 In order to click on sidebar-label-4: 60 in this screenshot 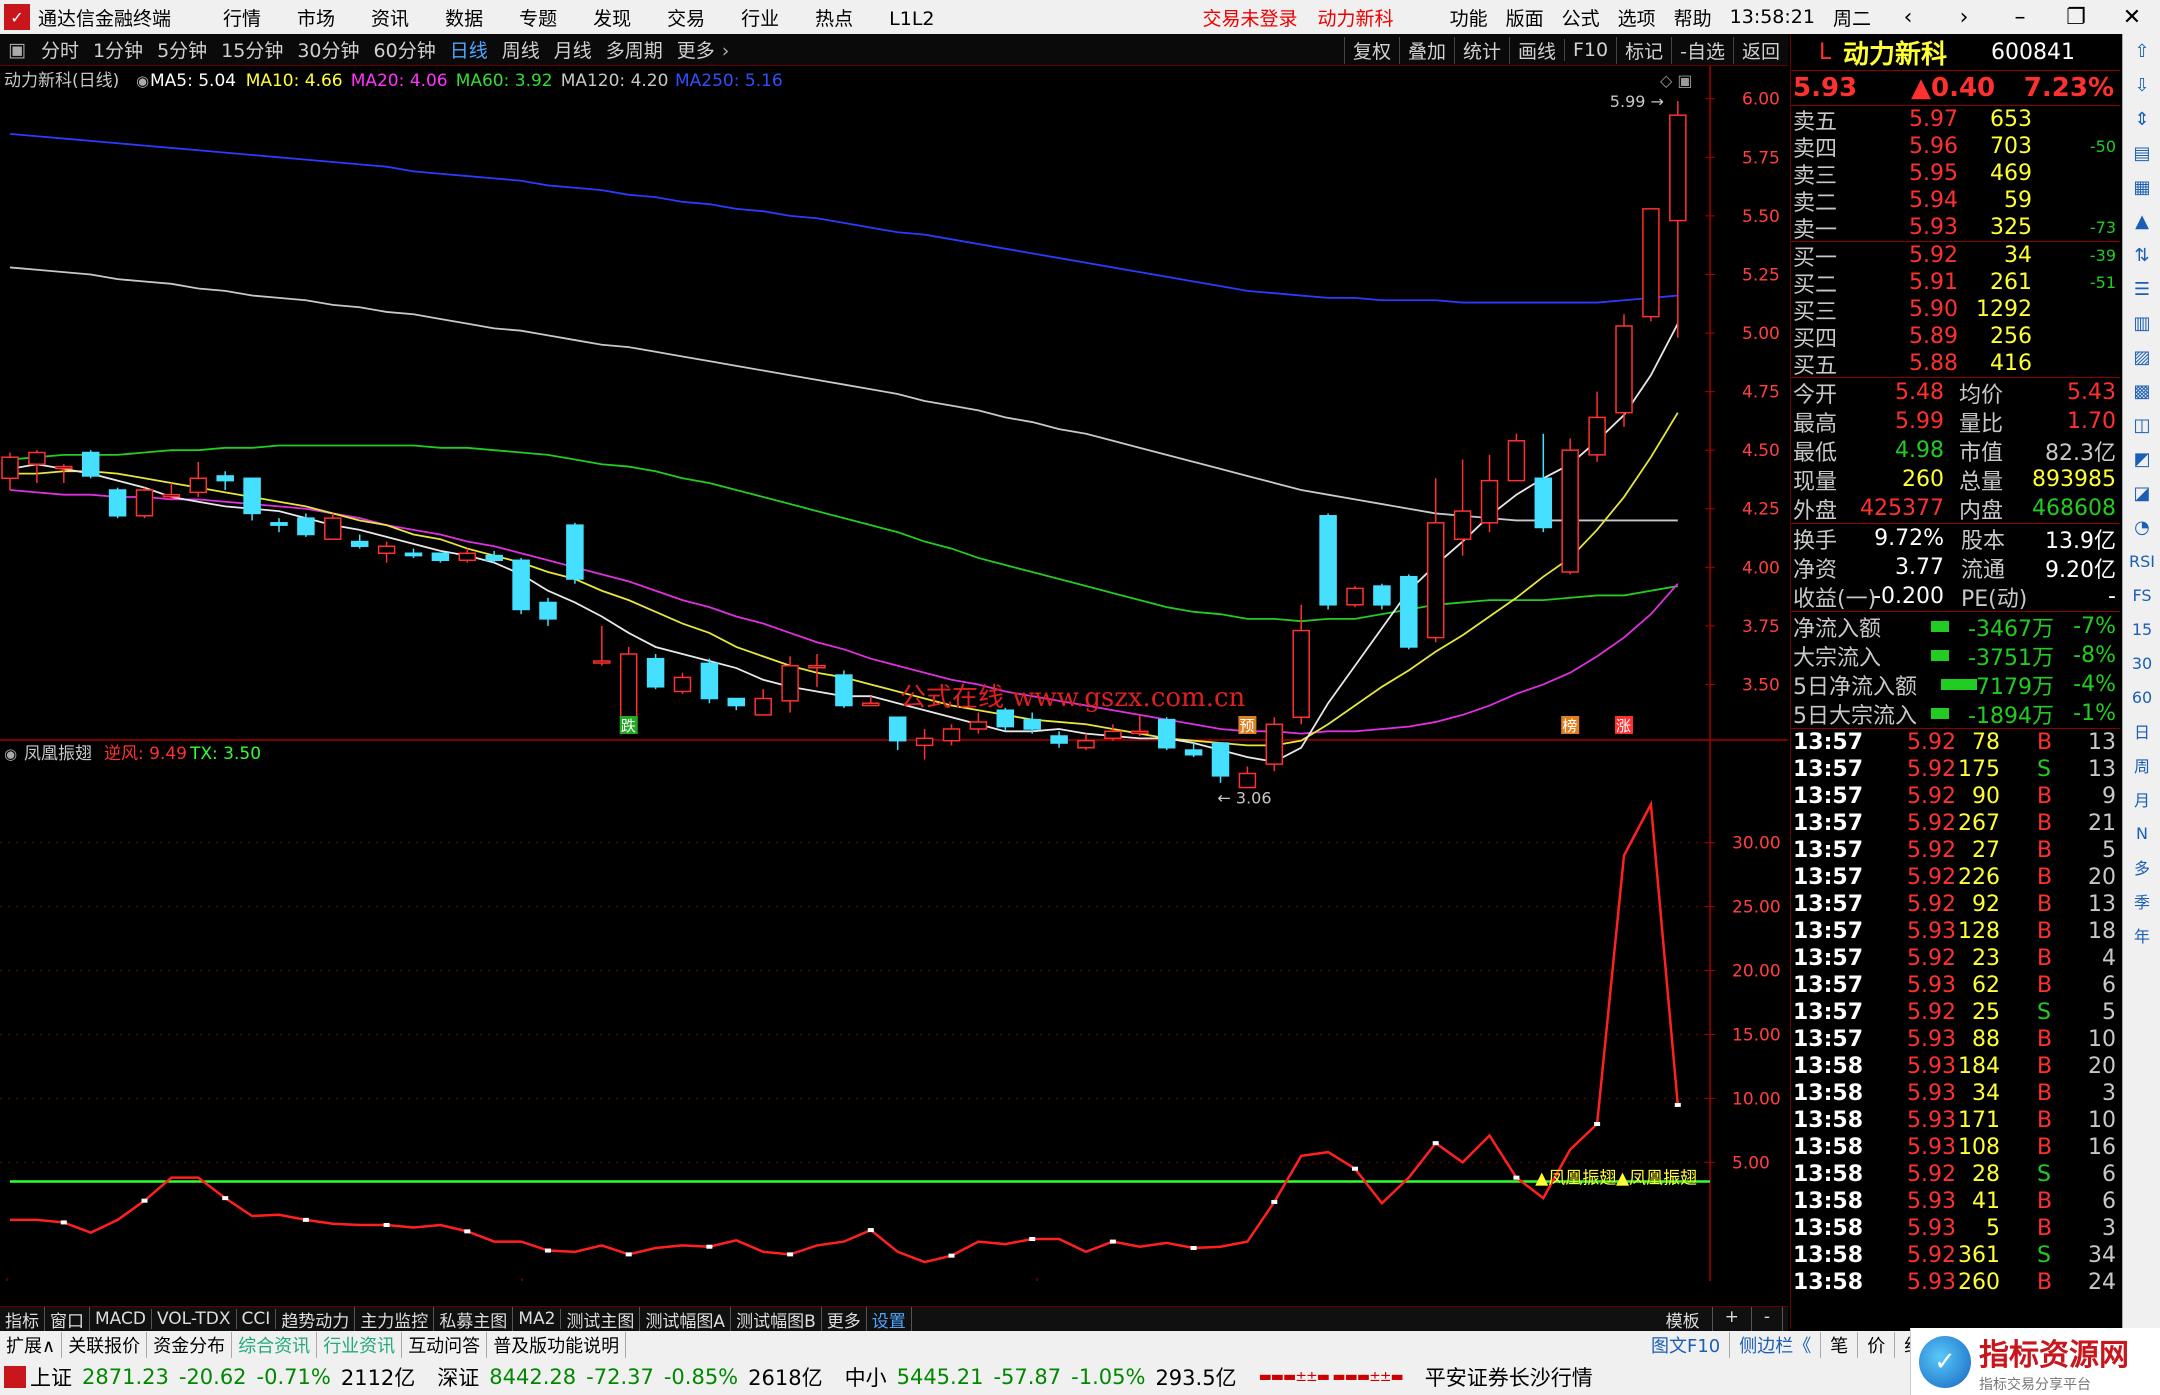, I will do `click(2141, 697)`.